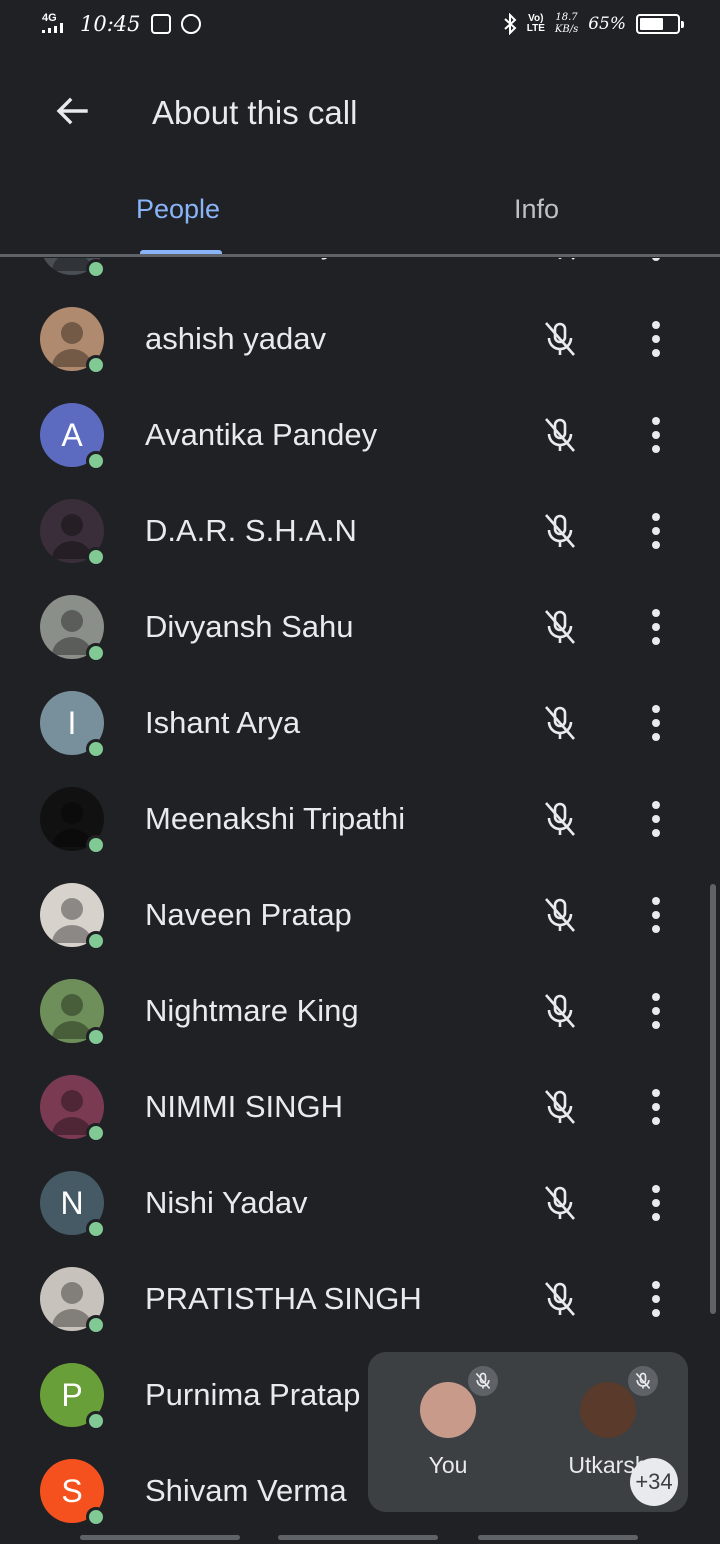 Image resolution: width=720 pixels, height=1544 pixels. Describe the element at coordinates (275, 818) in the screenshot. I see `participant-name: Meenakshi Tripathi` at that location.